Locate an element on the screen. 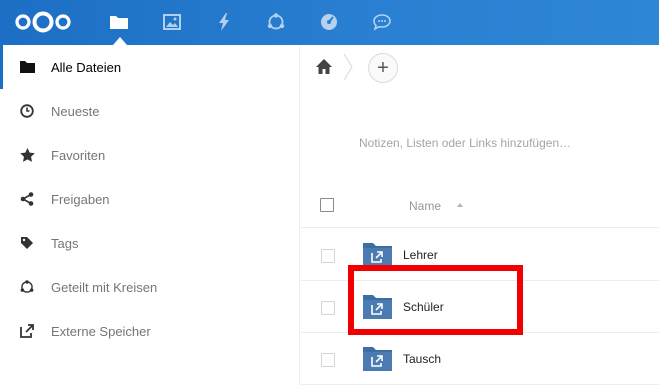 This screenshot has height=385, width=659. sidebar-item-external-storage: Externe Speicher is located at coordinates (150, 331).